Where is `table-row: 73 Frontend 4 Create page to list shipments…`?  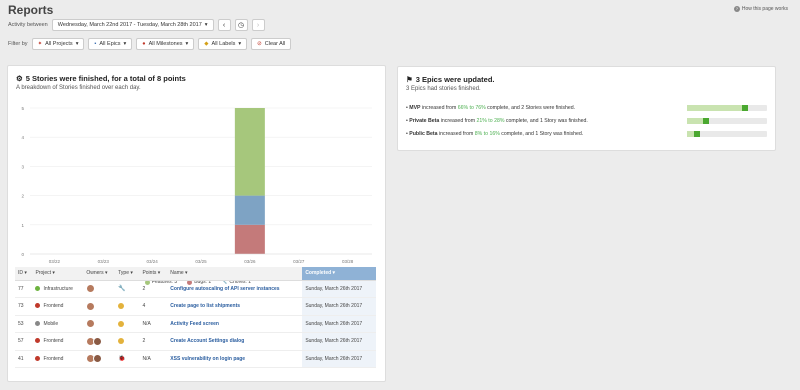 table-row: 73 Frontend 4 Create page to list shipments… is located at coordinates (195, 306).